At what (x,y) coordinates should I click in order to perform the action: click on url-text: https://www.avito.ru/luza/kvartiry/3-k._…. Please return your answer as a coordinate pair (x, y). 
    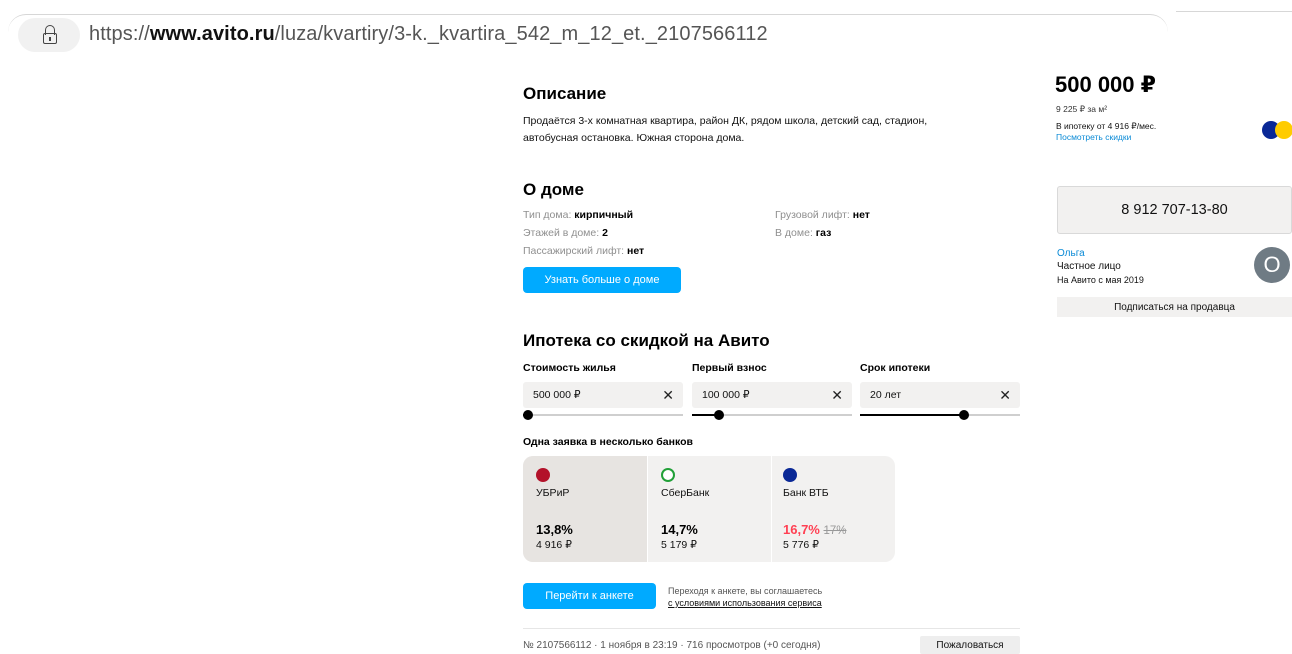
    Looking at the image, I should click on (428, 34).